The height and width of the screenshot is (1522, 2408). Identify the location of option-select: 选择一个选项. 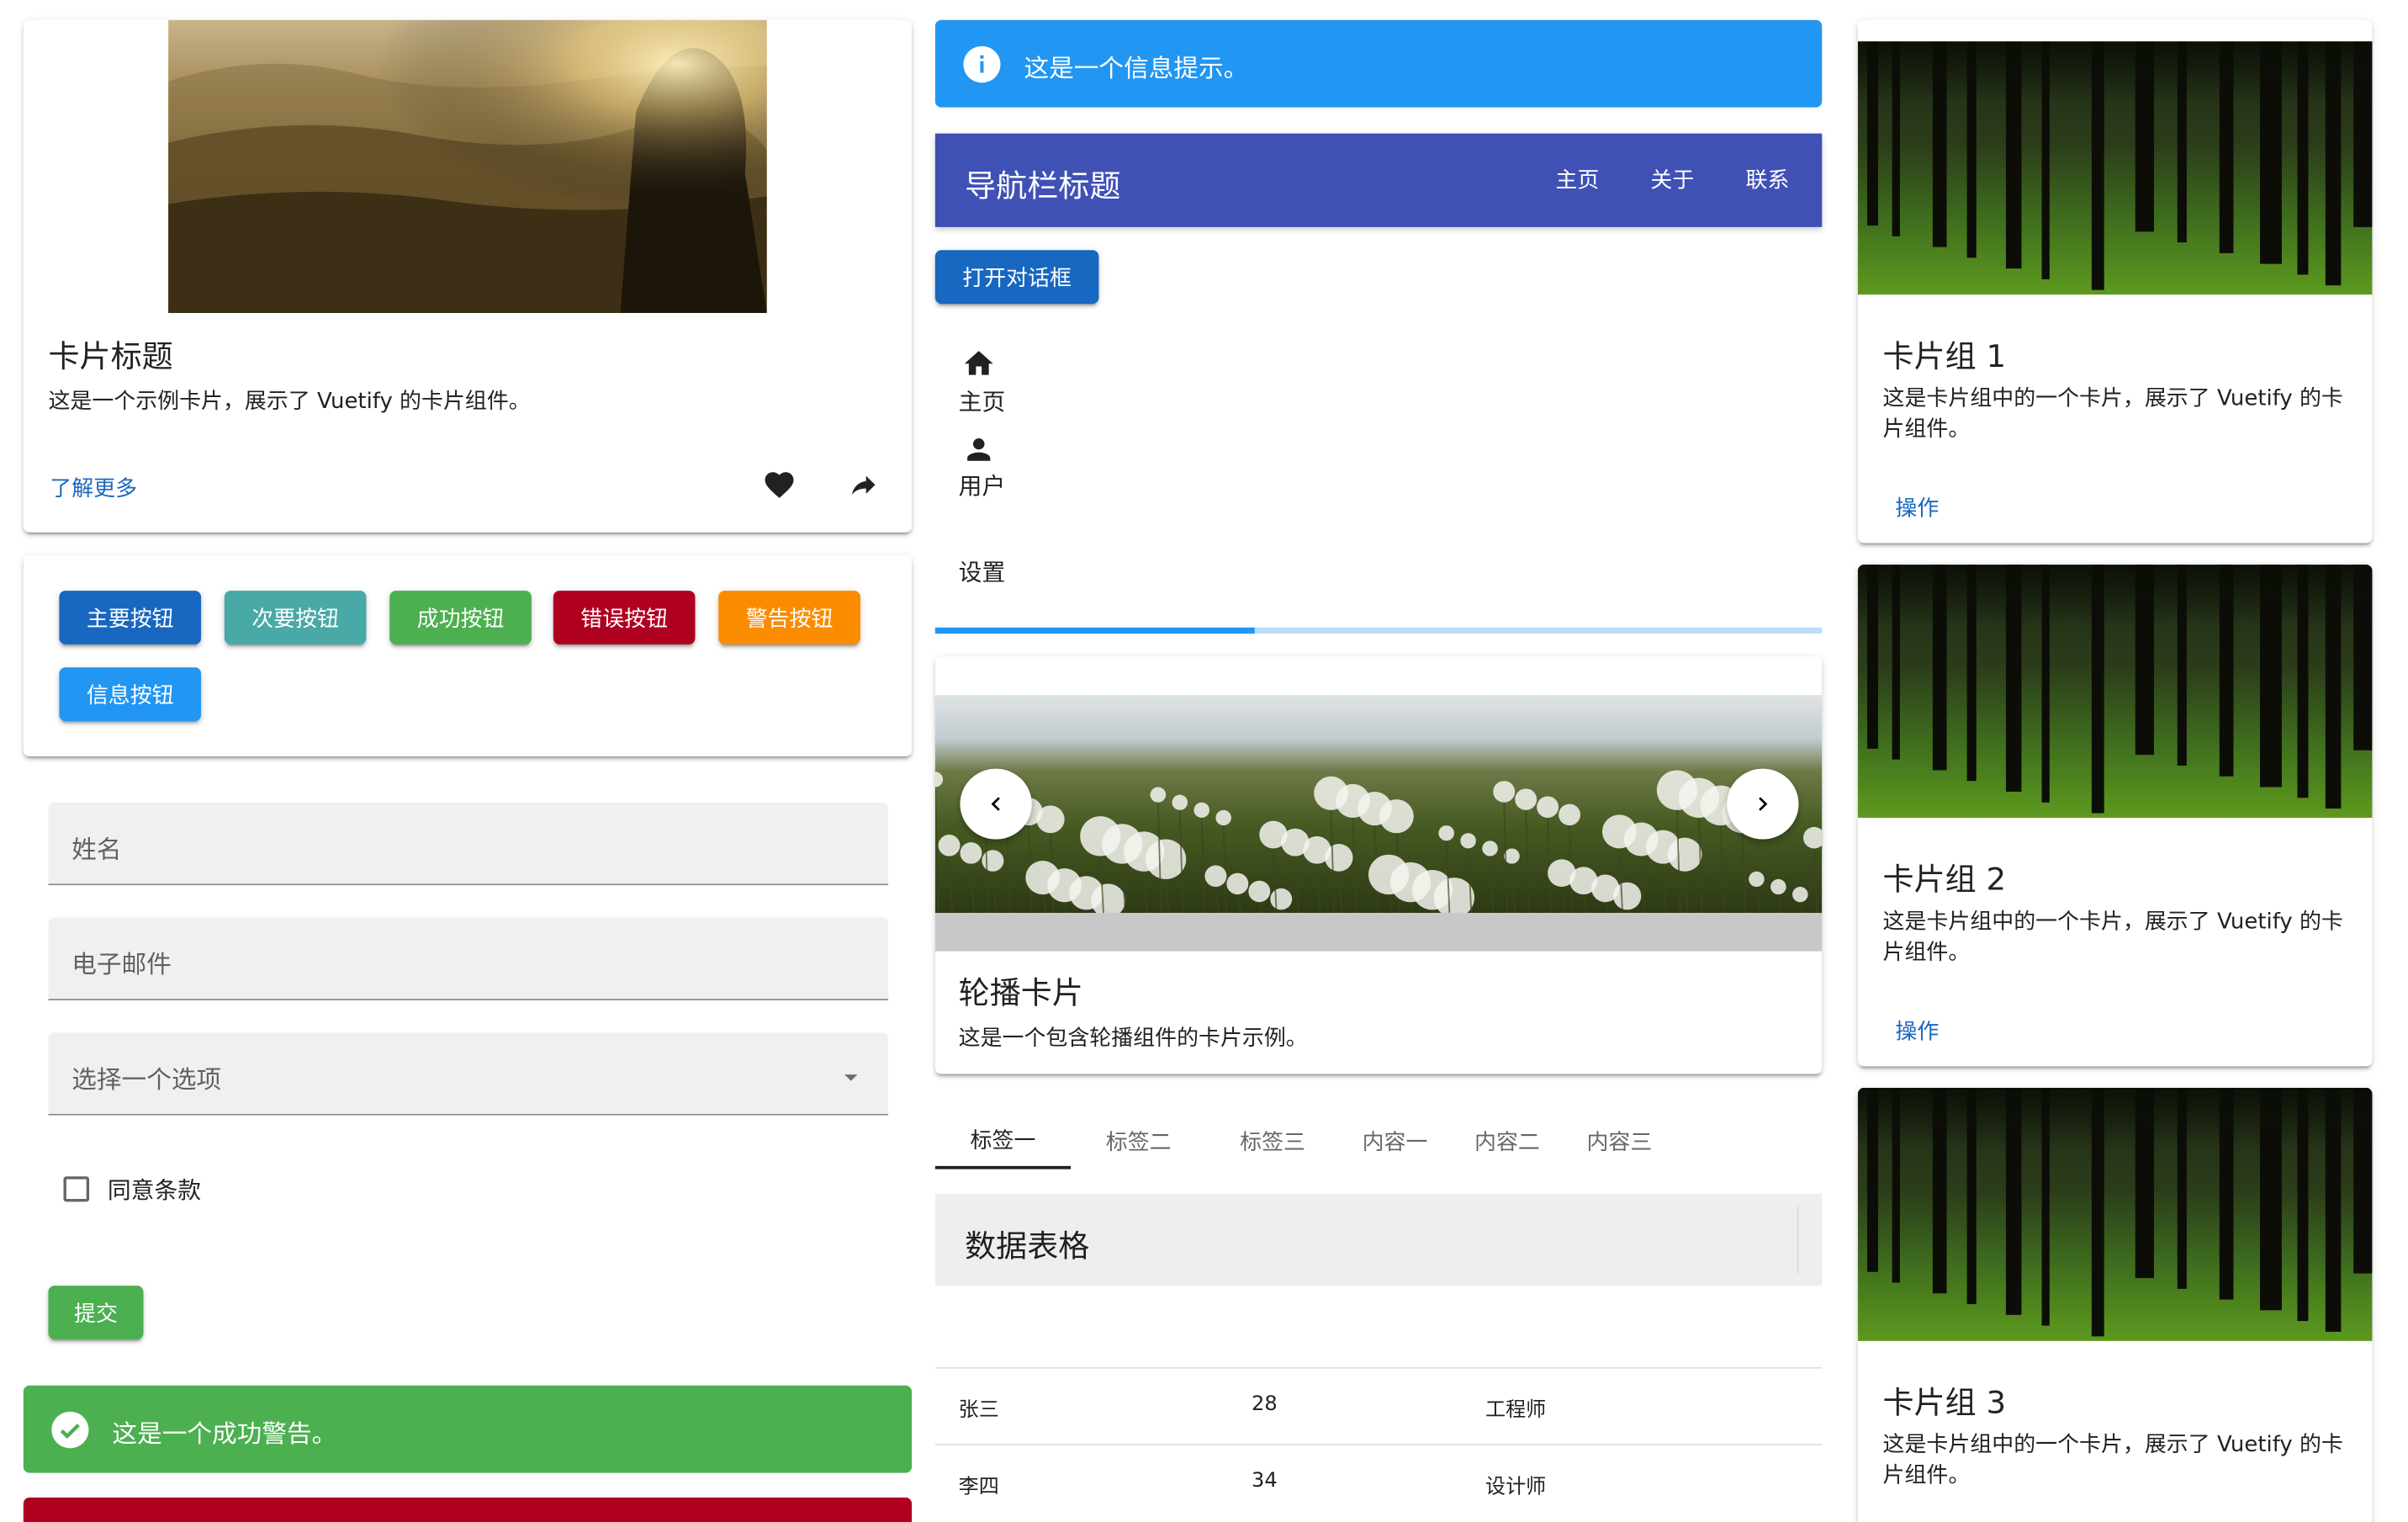
(468, 1074).